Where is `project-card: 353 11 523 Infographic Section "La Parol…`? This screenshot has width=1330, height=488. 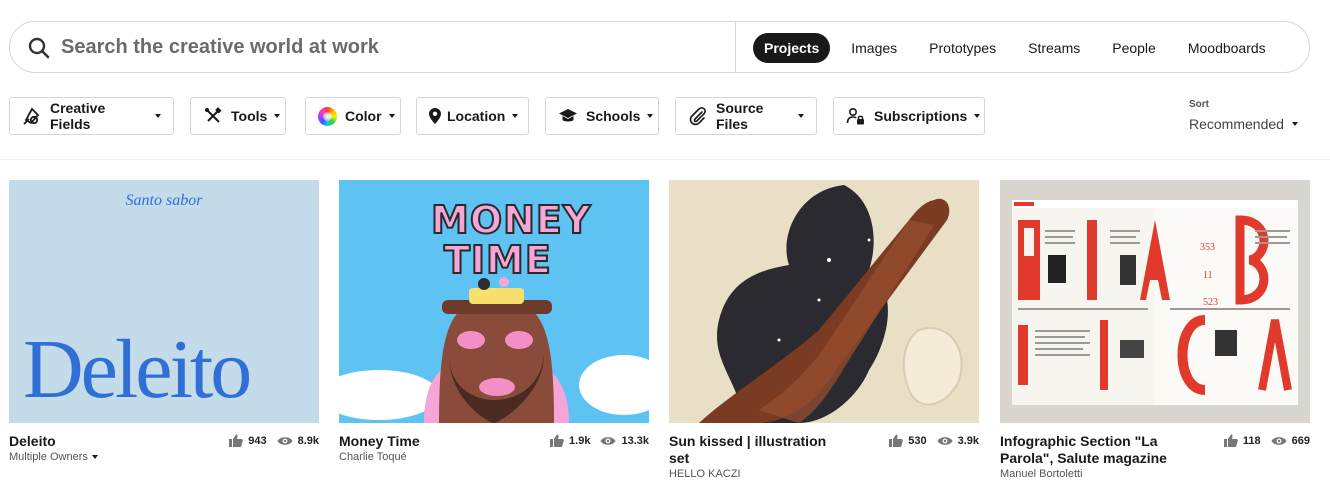 project-card: 353 11 523 Infographic Section "La Parol… is located at coordinates (1155, 330).